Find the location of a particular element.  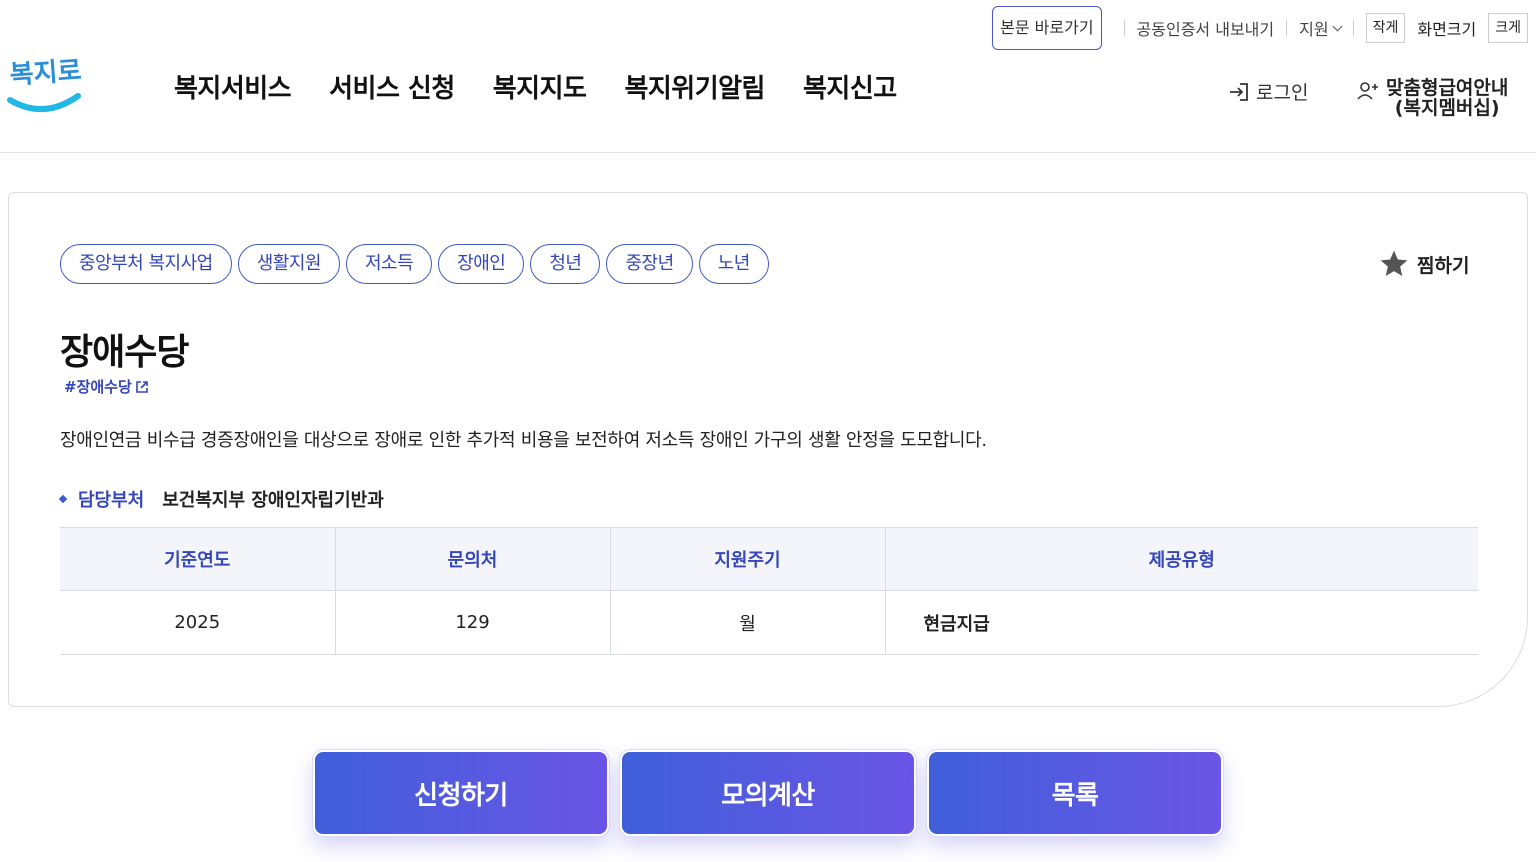

star-icon is located at coordinates (1394, 263).